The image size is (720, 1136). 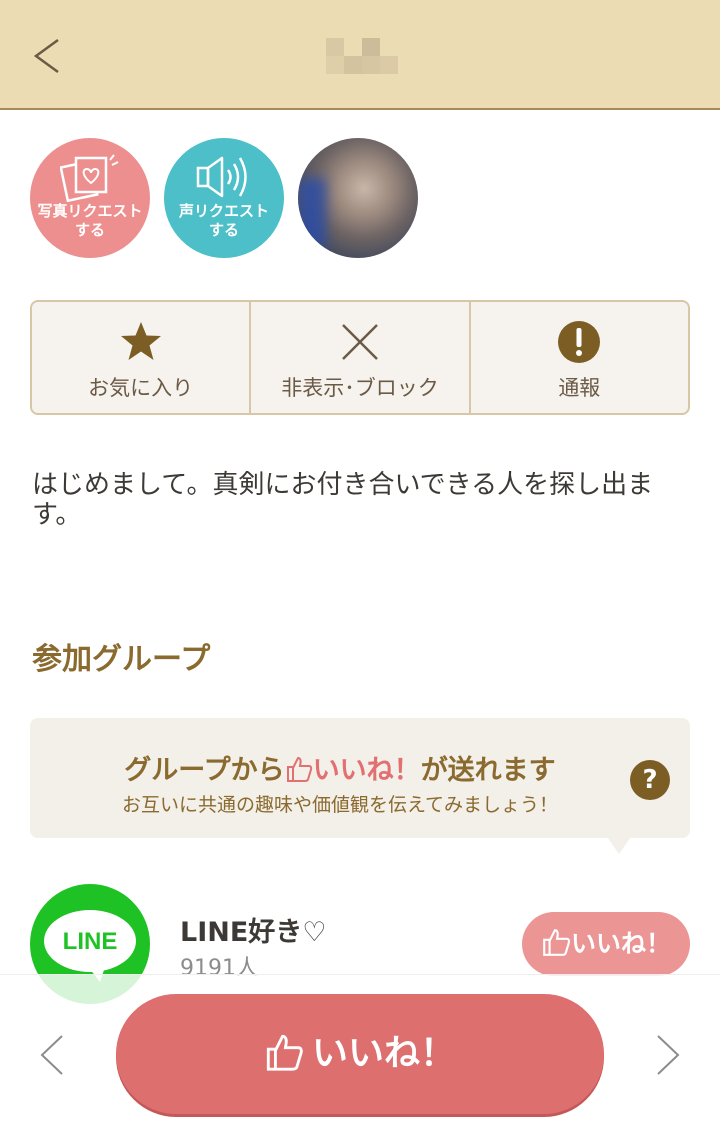 What do you see at coordinates (89, 178) in the screenshot?
I see `photo-heart-icon` at bounding box center [89, 178].